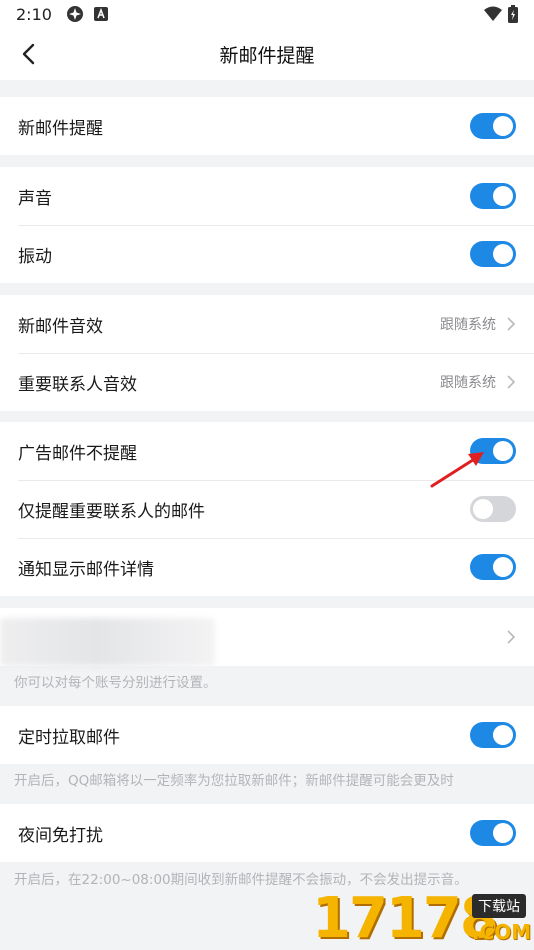  What do you see at coordinates (74, 14) in the screenshot?
I see `app-notification-icon` at bounding box center [74, 14].